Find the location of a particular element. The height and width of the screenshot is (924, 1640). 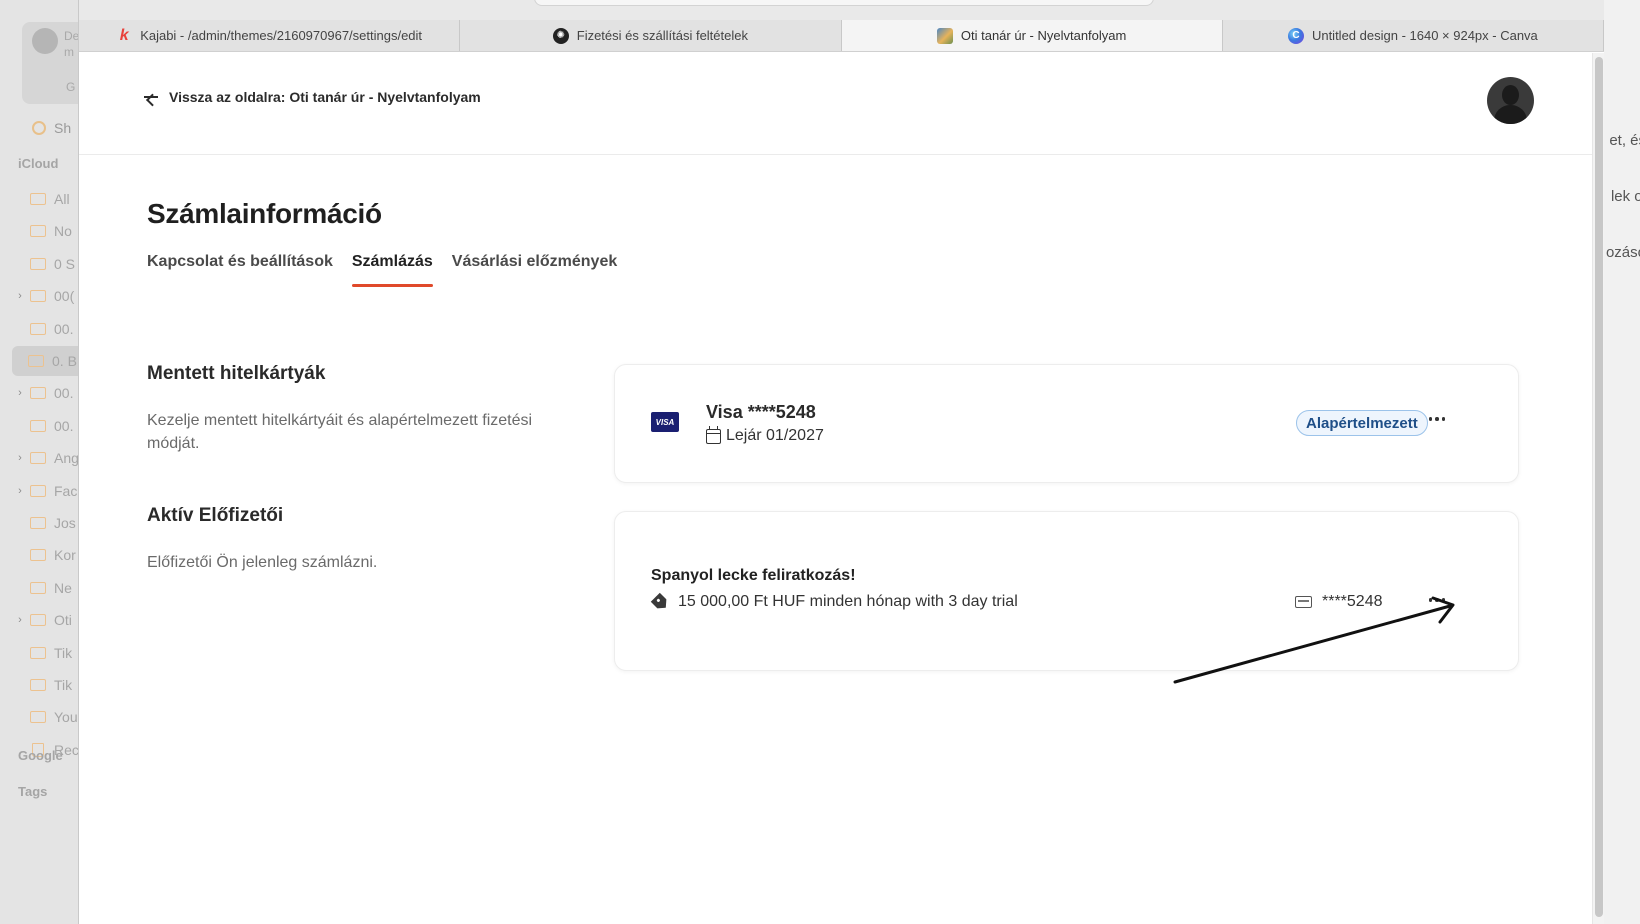

finder-item-label: Fac is located at coordinates (66, 491).